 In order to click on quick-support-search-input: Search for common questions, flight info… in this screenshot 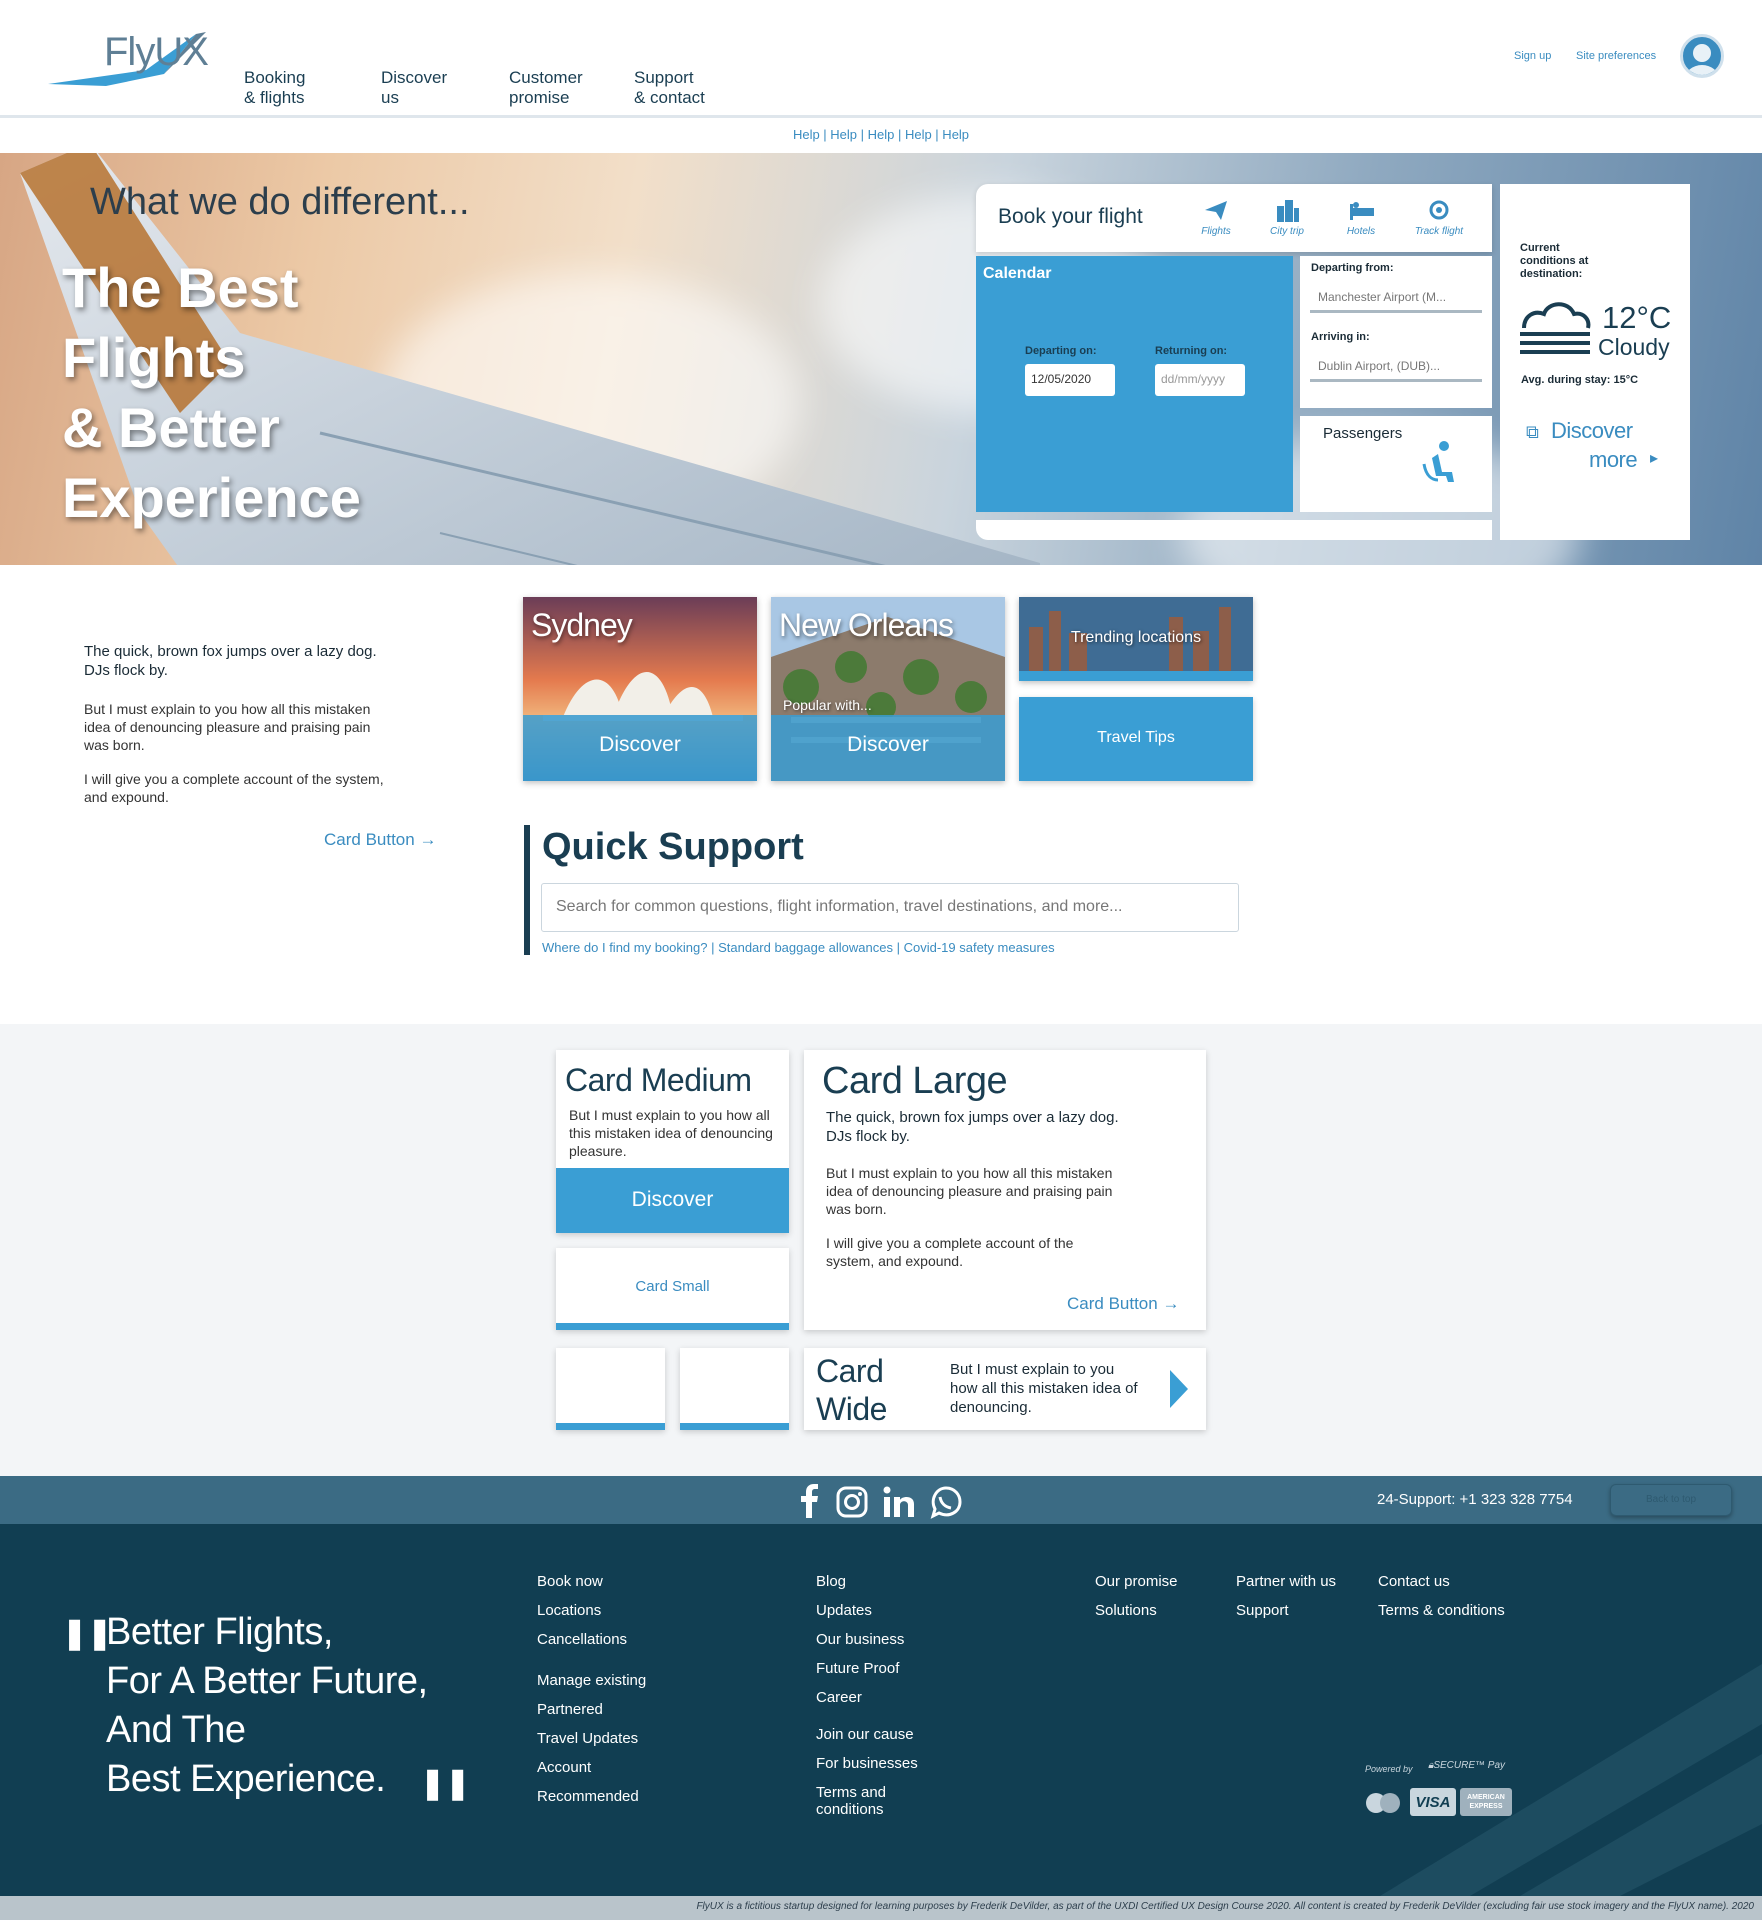, I will do `click(890, 907)`.